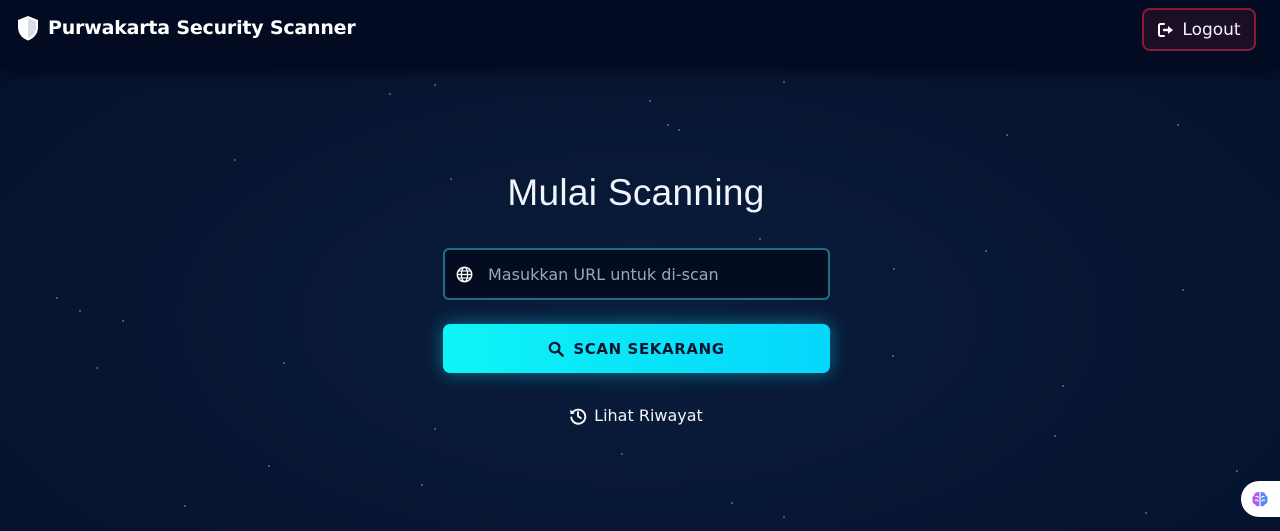 This screenshot has height=531, width=1280. I want to click on brand: Purwakarta Security Scanner, so click(186, 28).